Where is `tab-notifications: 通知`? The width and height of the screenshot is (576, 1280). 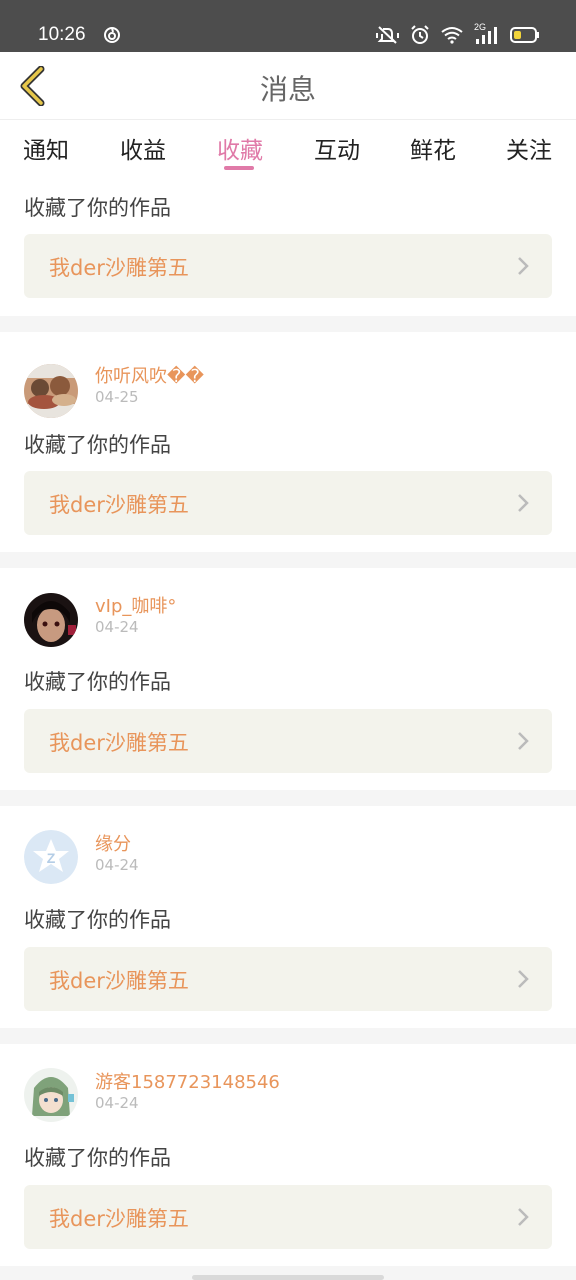
tab-notifications: 通知 is located at coordinates (47, 148).